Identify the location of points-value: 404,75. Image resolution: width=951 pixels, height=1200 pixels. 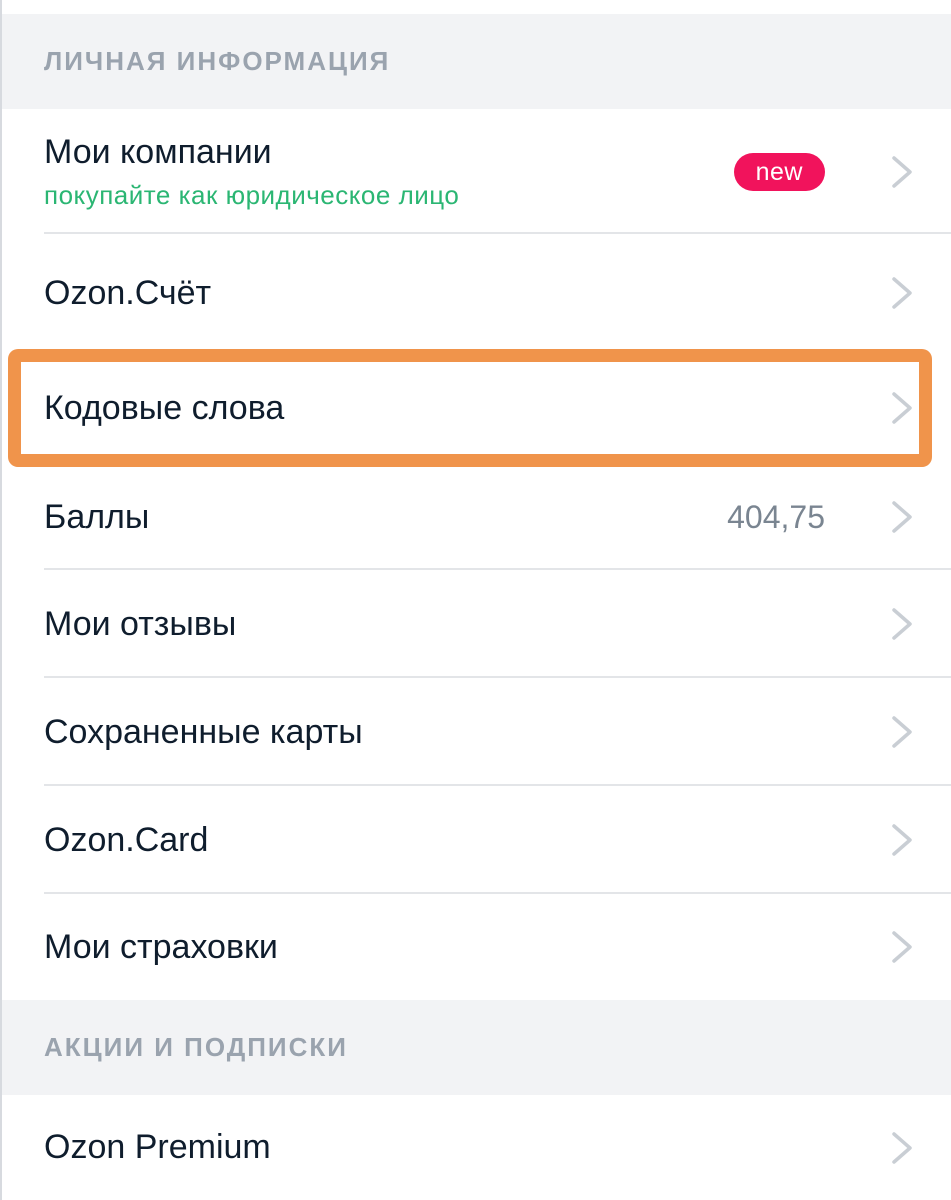
(776, 517).